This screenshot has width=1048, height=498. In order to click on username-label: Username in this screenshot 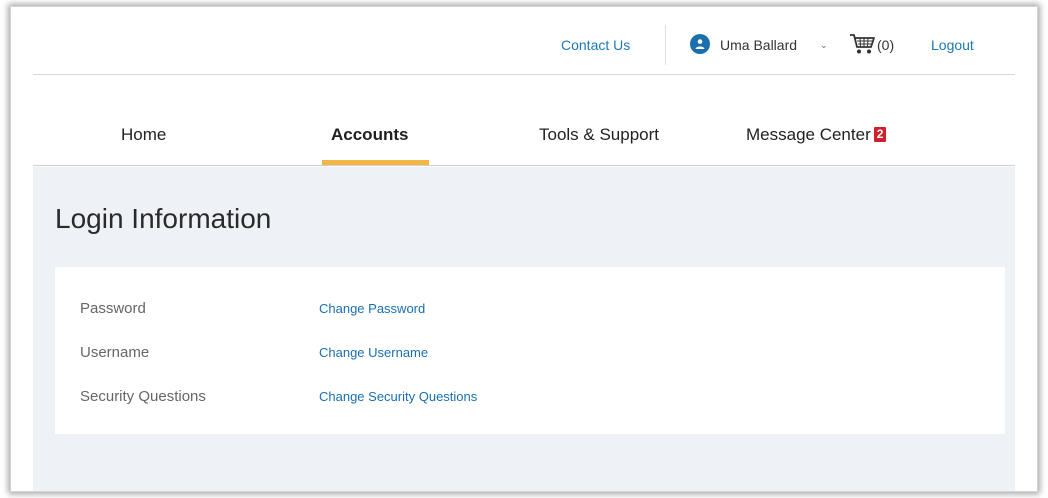, I will do `click(115, 352)`.